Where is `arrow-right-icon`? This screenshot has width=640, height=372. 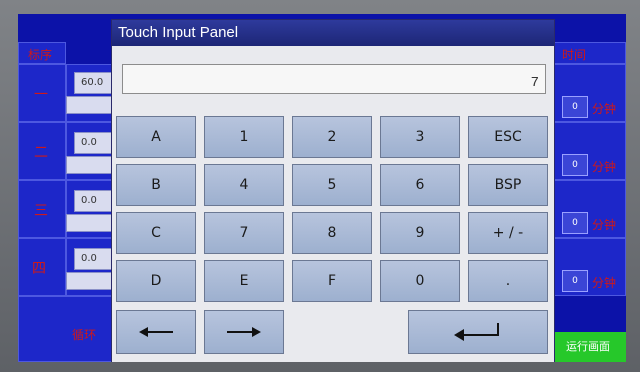 arrow-right-icon is located at coordinates (244, 332).